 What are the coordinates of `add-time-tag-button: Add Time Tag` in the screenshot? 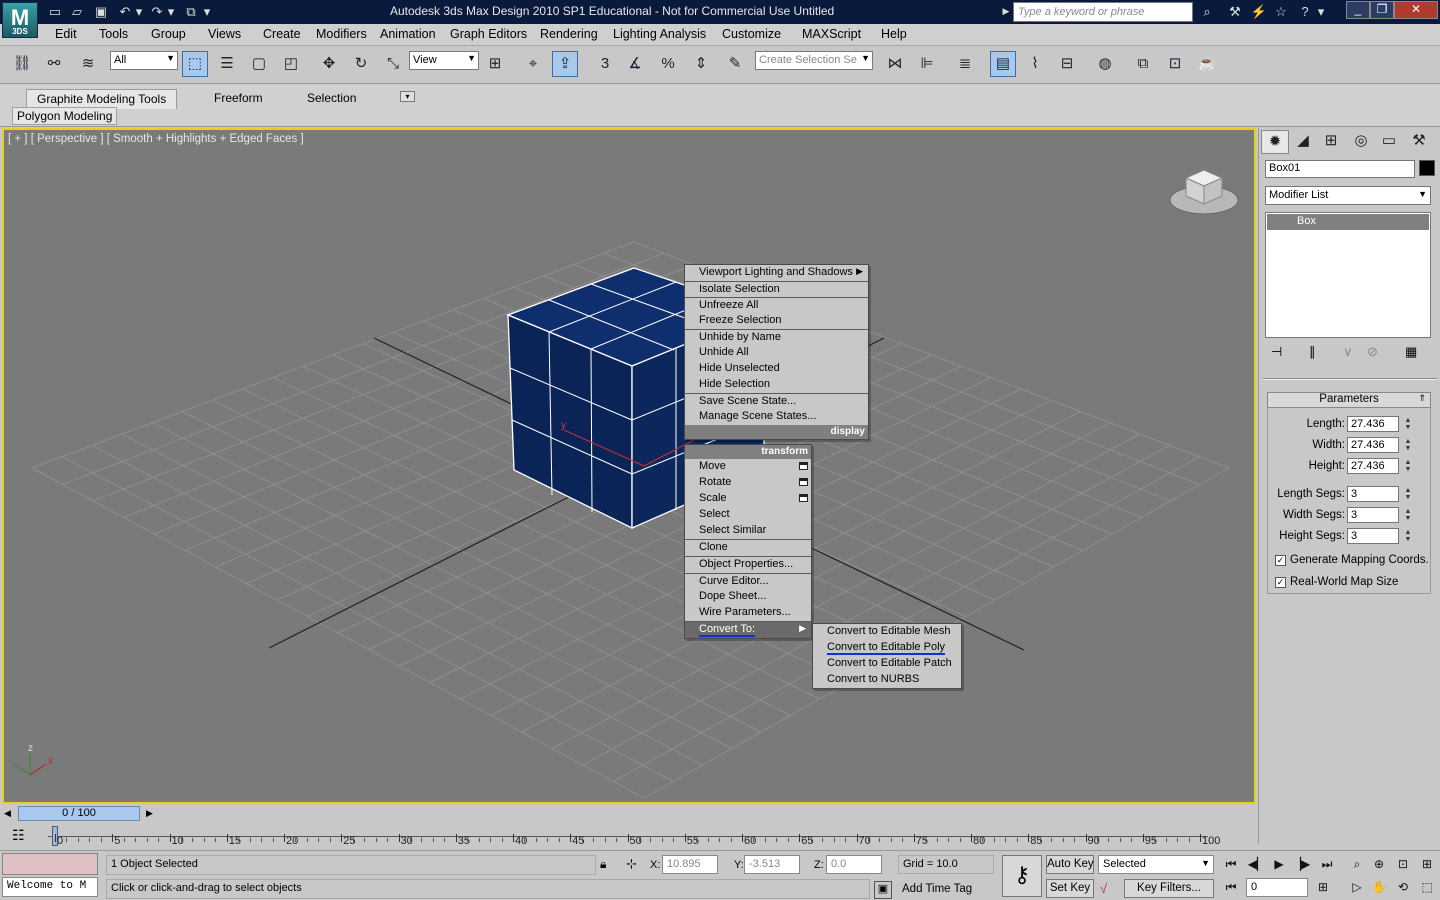 It's located at (937, 889).